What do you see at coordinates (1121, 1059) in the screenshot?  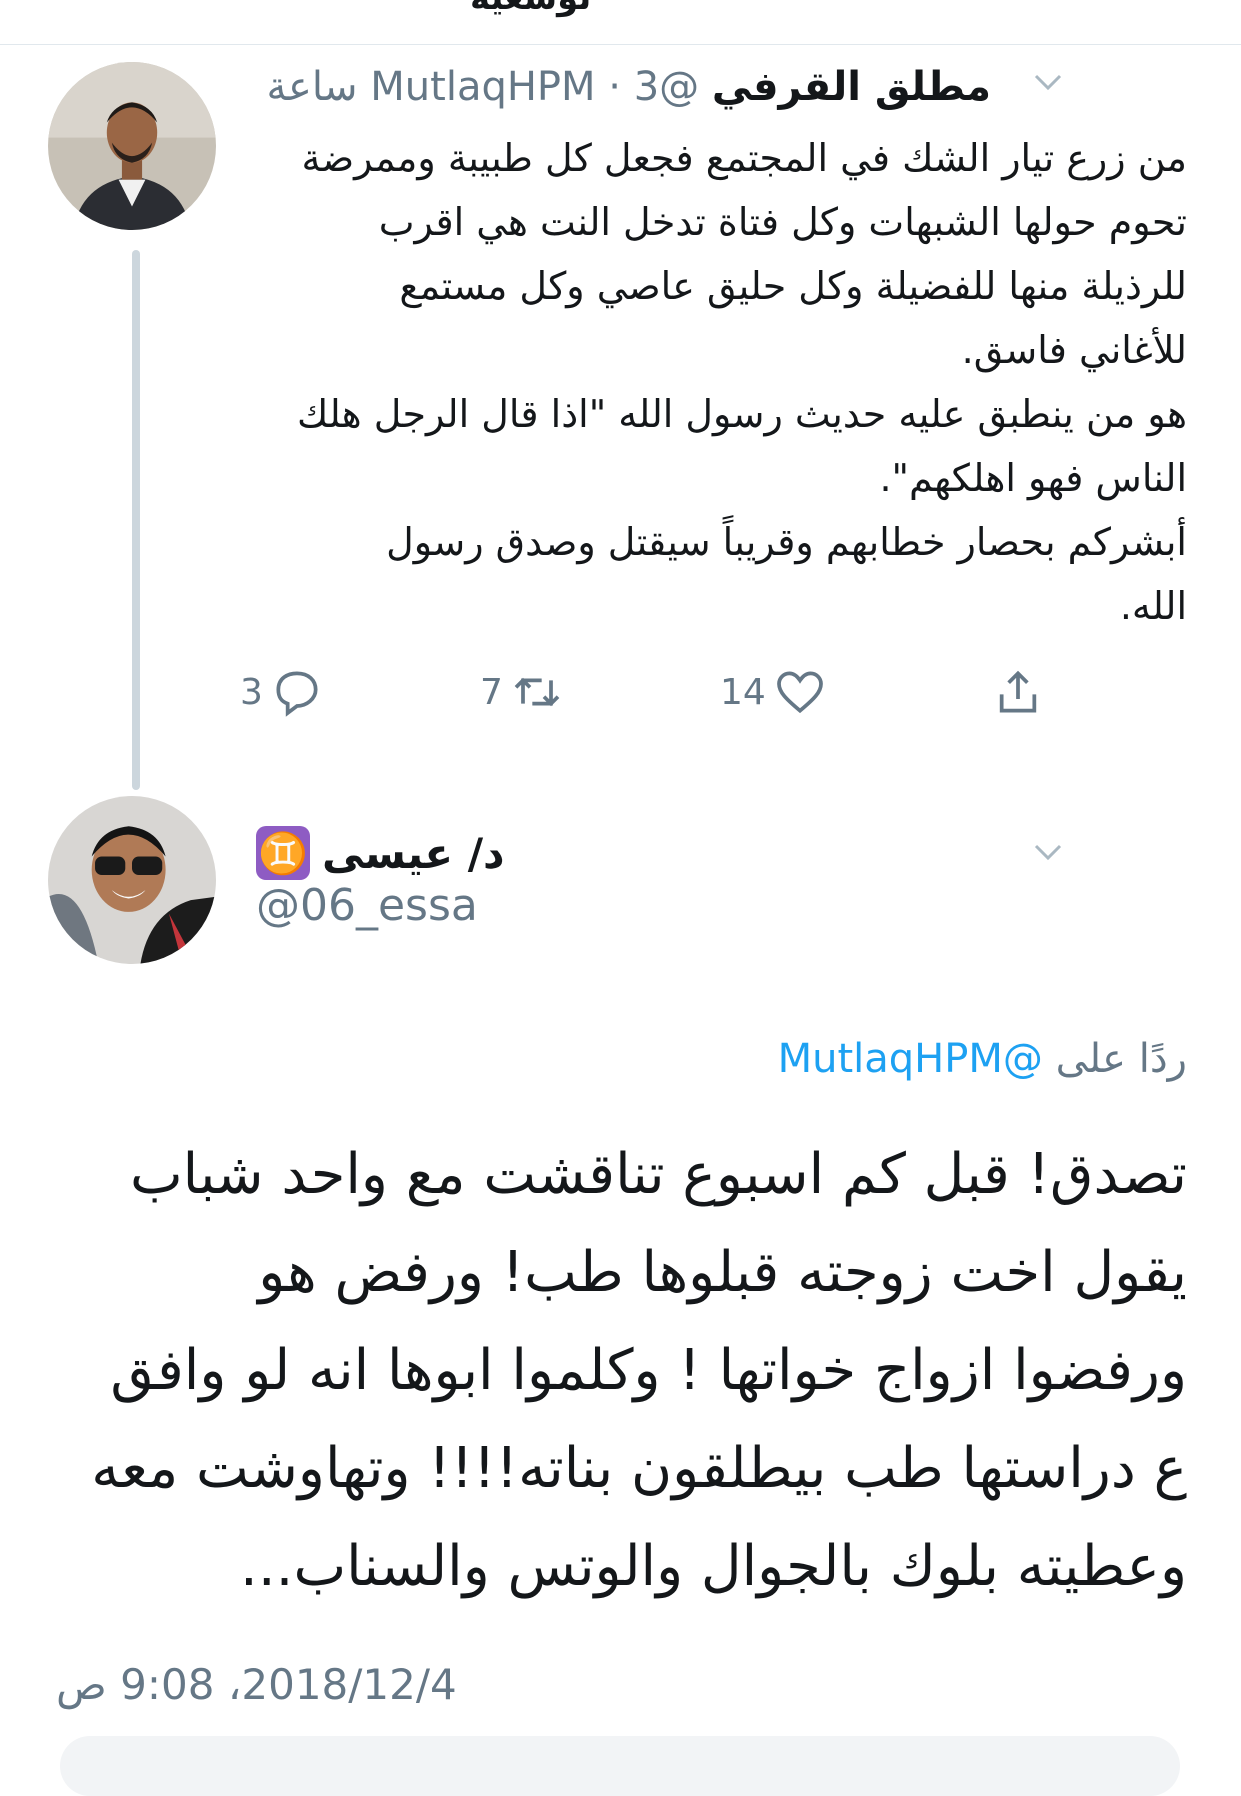 I see `replying-label: ردًا على` at bounding box center [1121, 1059].